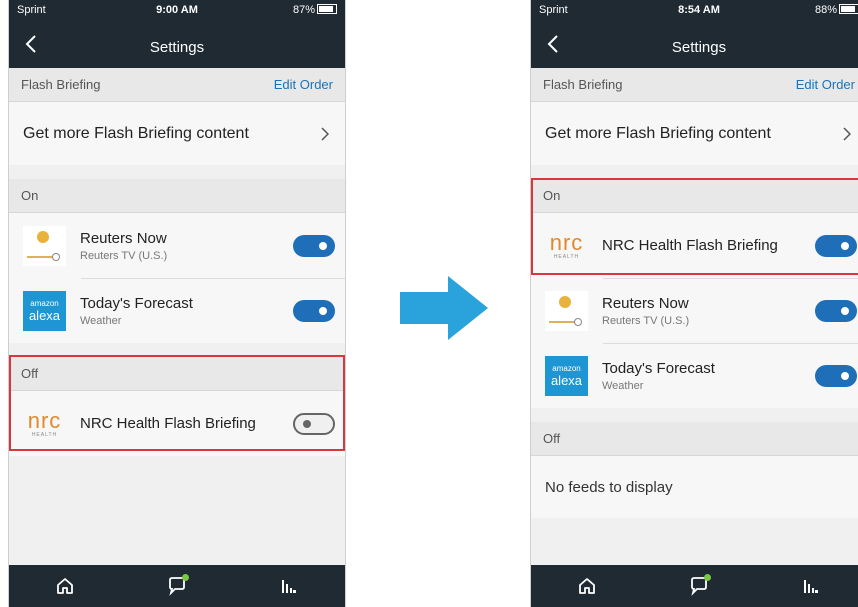 The height and width of the screenshot is (607, 858). What do you see at coordinates (825, 10) in the screenshot?
I see `battery-percent: 88%` at bounding box center [825, 10].